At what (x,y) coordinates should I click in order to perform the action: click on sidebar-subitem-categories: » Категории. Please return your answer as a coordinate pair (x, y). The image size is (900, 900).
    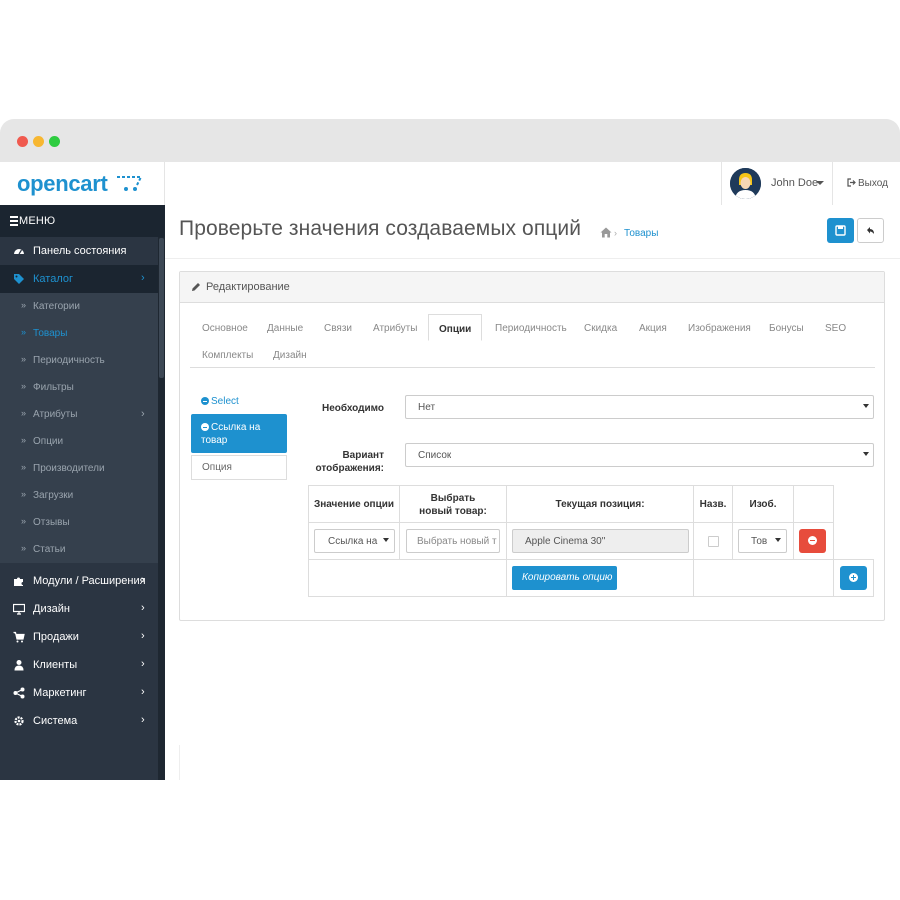
    Looking at the image, I should click on (79, 306).